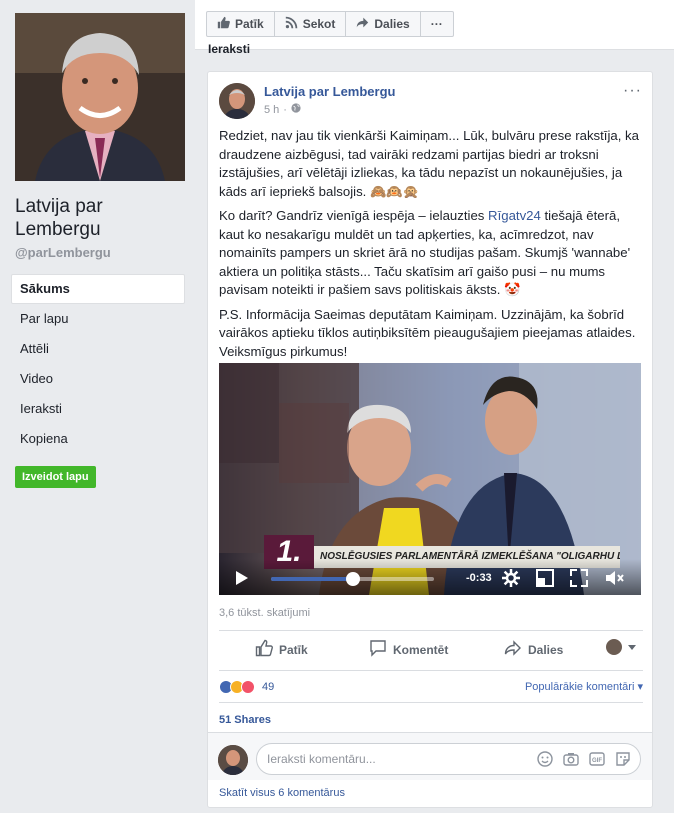  Describe the element at coordinates (293, 649) in the screenshot. I see `post-like-label: Patīk` at that location.